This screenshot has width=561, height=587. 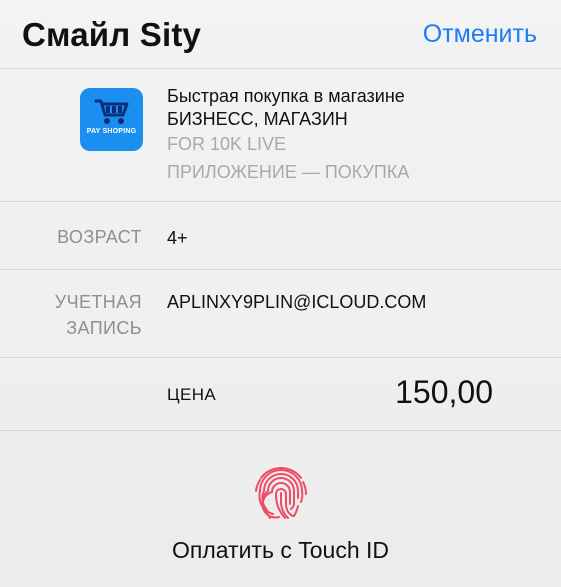 What do you see at coordinates (288, 172) in the screenshot?
I see `product-type: ПРИЛОЖЕНИЕ — ПОКУПКА` at bounding box center [288, 172].